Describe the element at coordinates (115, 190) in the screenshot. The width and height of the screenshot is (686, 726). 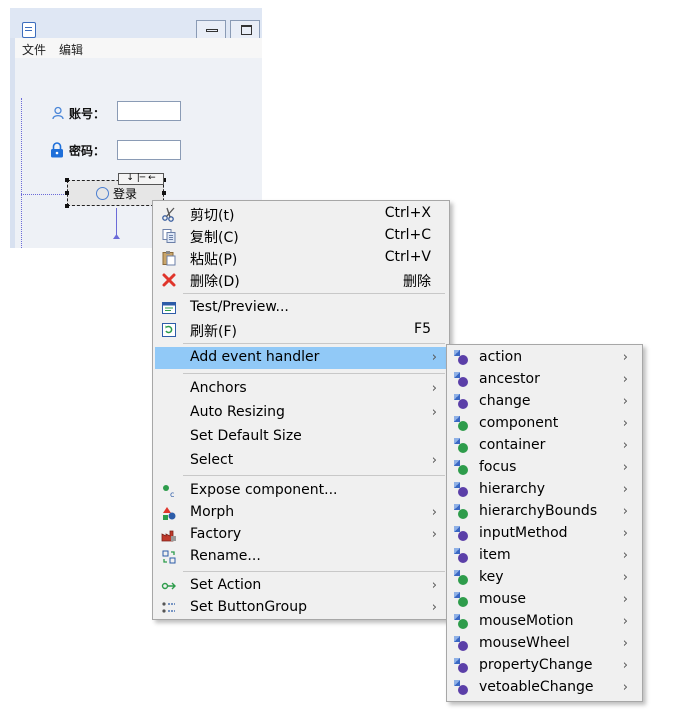
I see `login-button: 登录 ↓ |─ ←` at that location.